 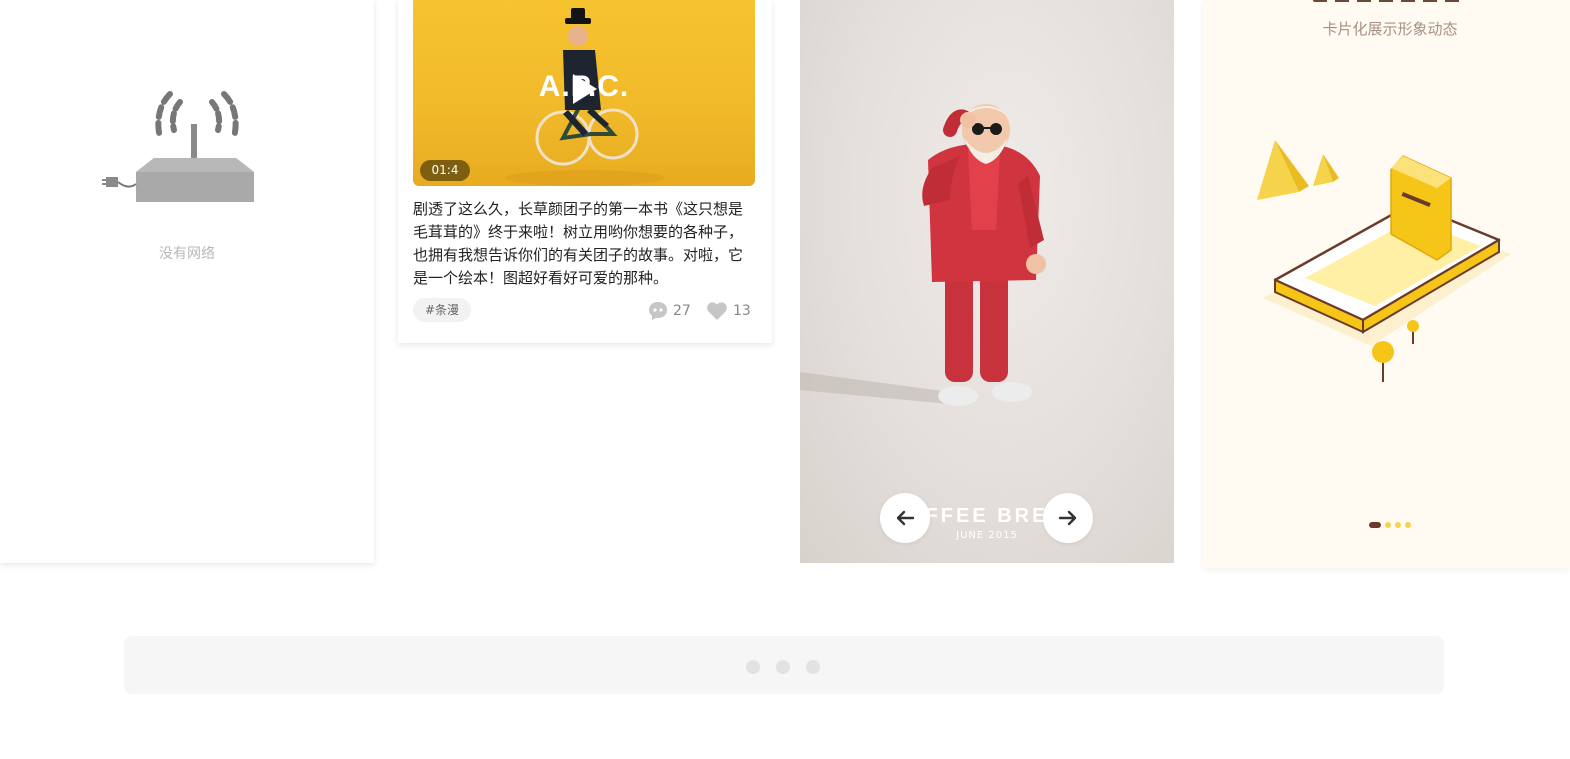 I want to click on arrow-right-icon, so click(x=1067, y=518).